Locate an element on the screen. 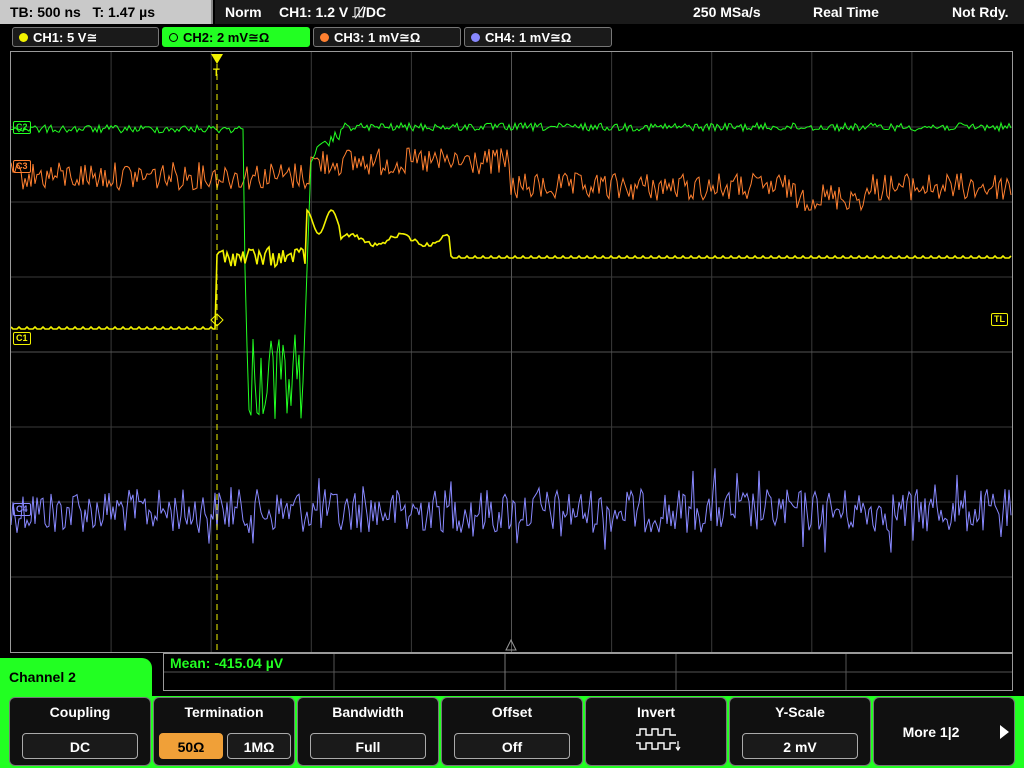 The image size is (1024, 768). trigger-time-label: T: 1.47 µs is located at coordinates (124, 12).